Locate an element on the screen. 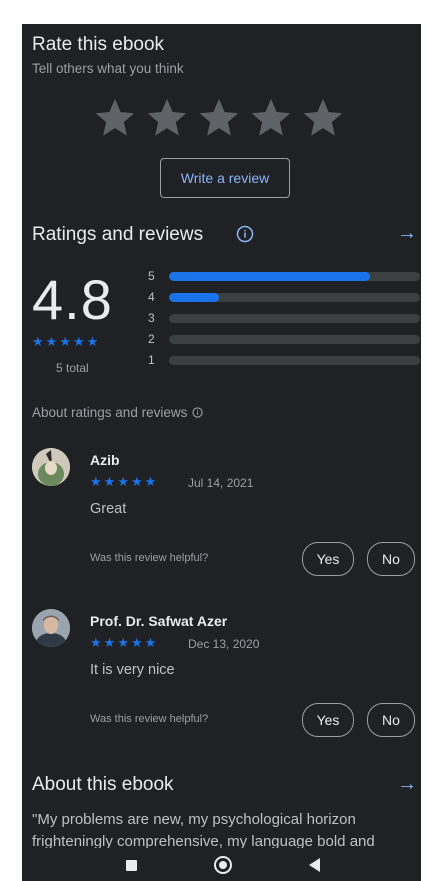  system-nav-bar is located at coordinates (221, 864).